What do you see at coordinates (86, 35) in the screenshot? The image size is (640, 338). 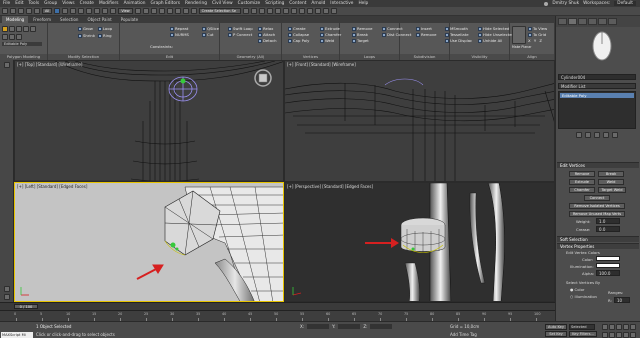 I see `shrink-button: Shrink` at bounding box center [86, 35].